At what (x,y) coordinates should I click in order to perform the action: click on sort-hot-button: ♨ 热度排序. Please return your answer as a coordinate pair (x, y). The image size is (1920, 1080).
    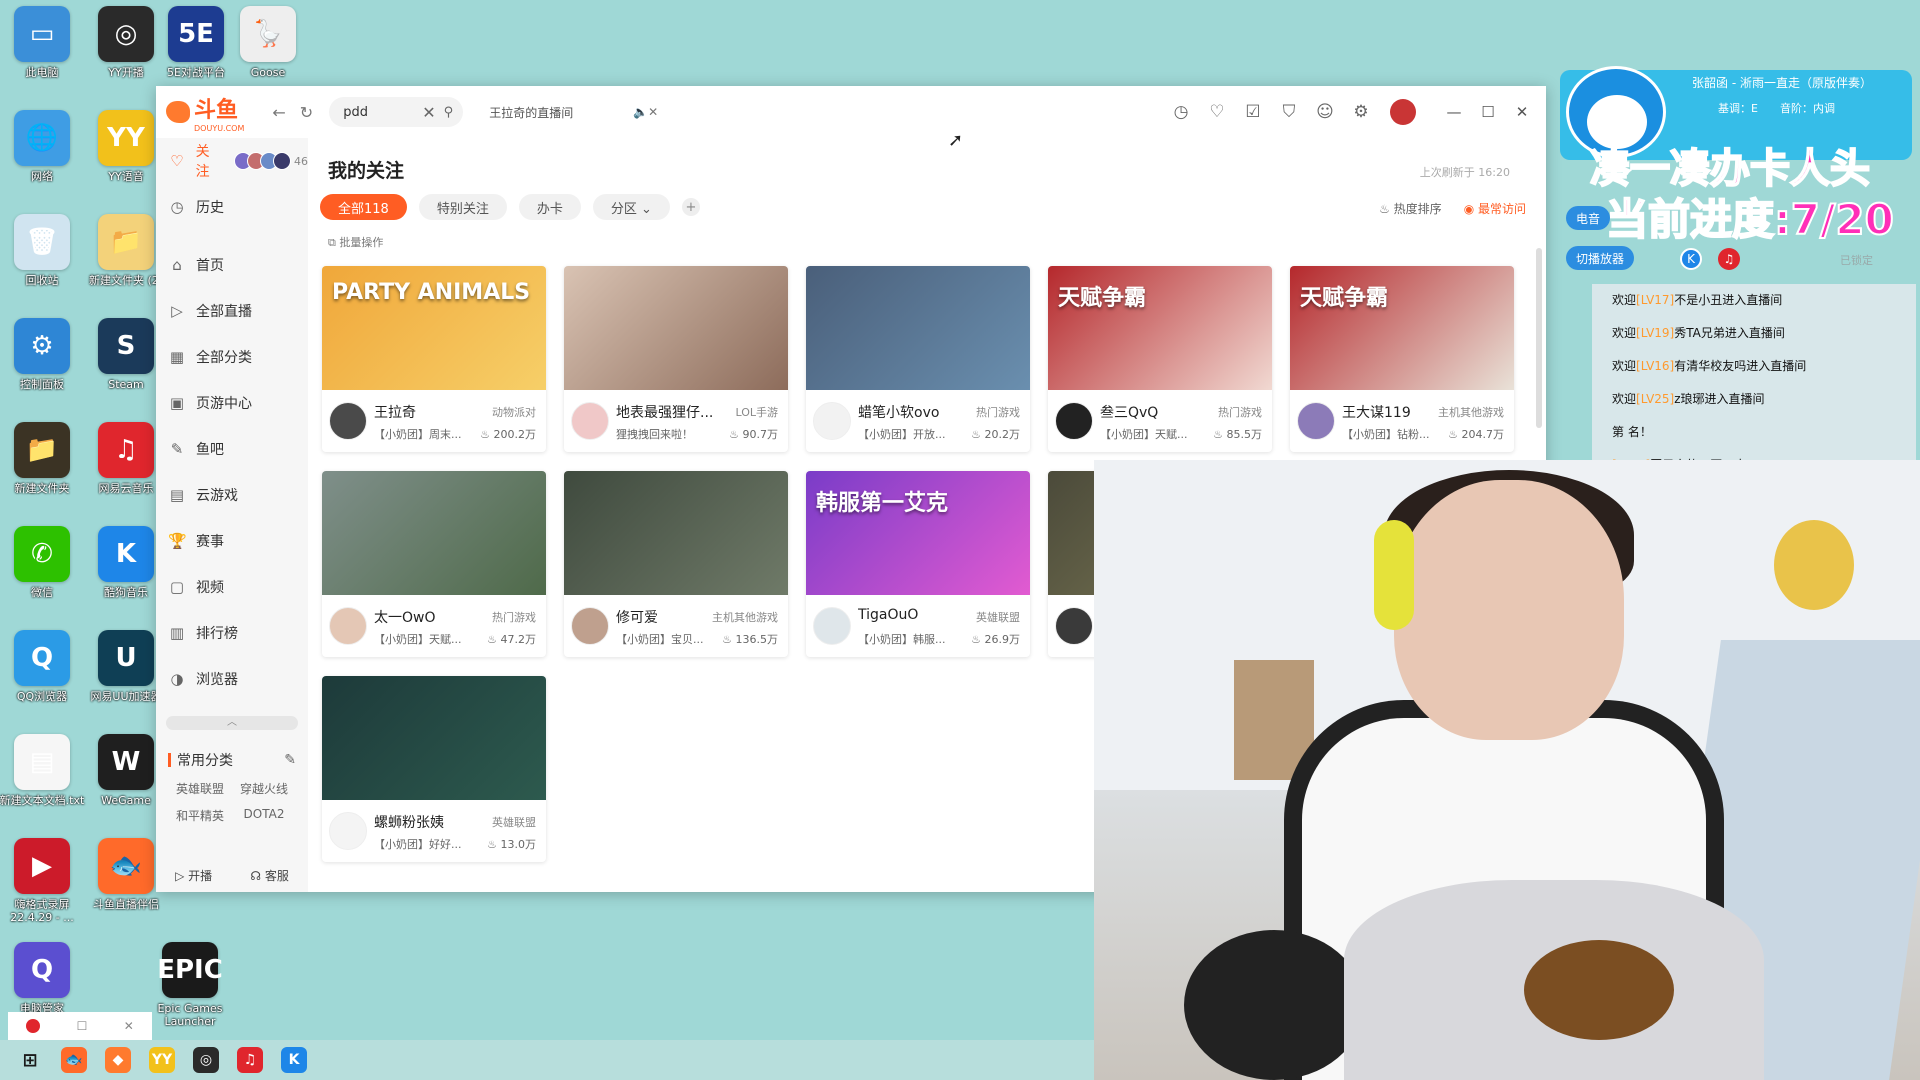
    Looking at the image, I should click on (1410, 208).